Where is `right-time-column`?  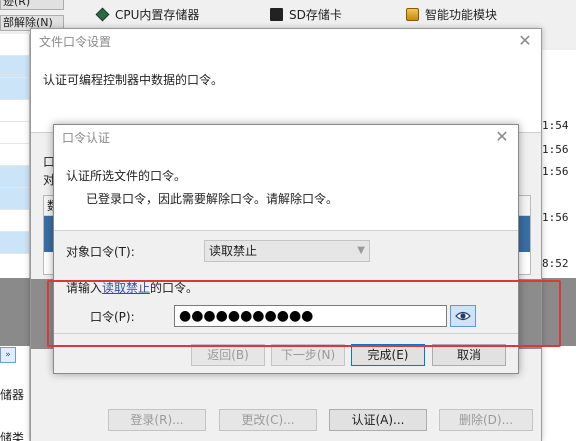 right-time-column is located at coordinates (559, 245).